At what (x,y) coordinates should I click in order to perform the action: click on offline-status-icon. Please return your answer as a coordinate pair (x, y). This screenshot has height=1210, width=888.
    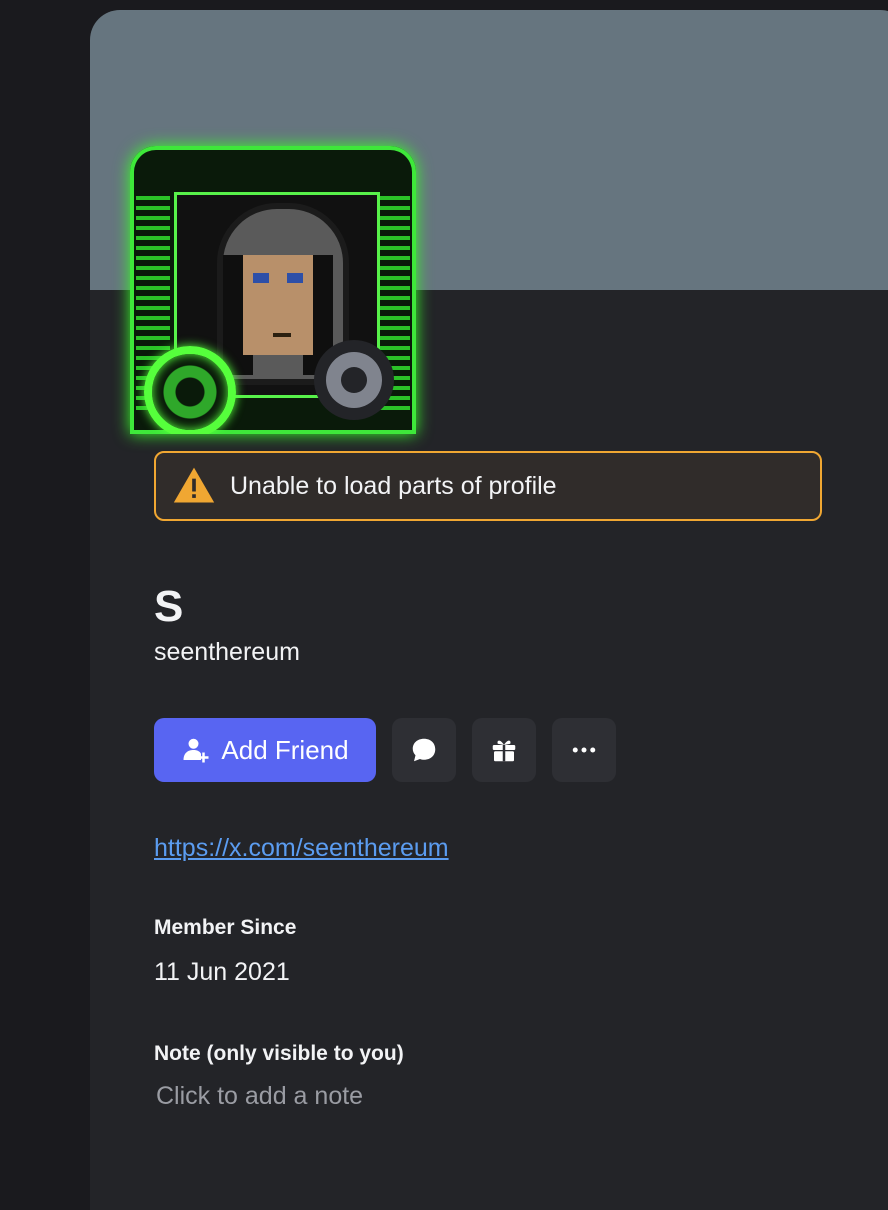
    Looking at the image, I should click on (354, 380).